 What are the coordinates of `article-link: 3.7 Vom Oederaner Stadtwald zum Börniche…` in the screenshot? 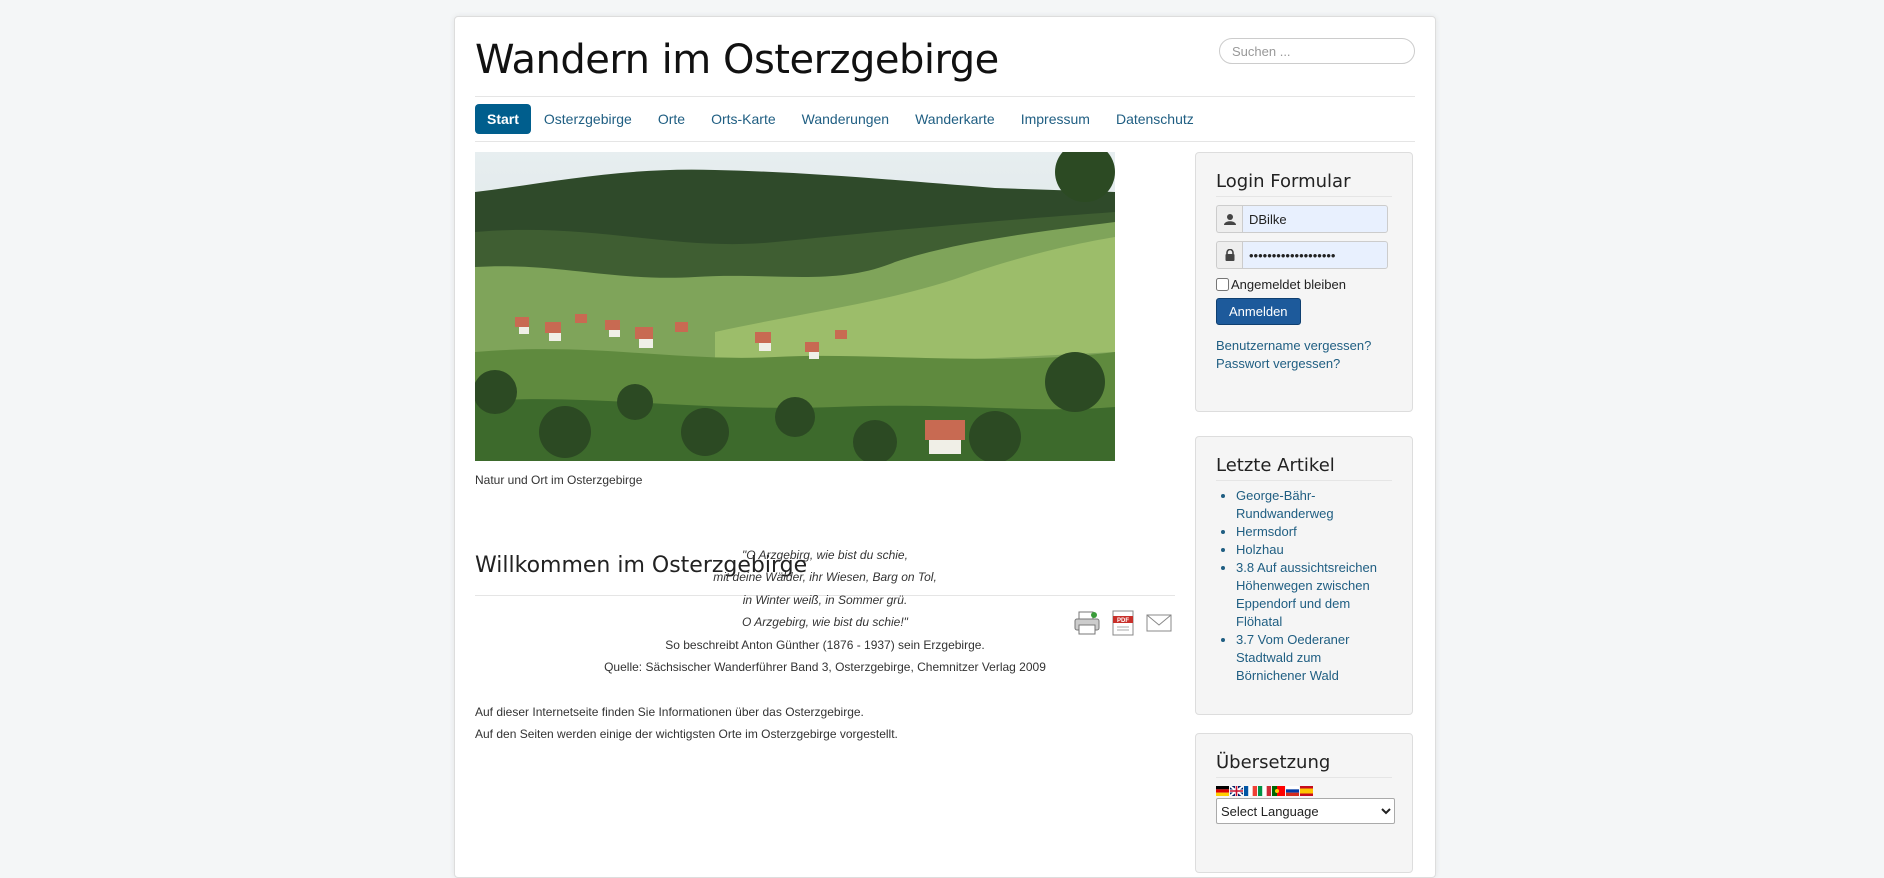 It's located at (1292, 657).